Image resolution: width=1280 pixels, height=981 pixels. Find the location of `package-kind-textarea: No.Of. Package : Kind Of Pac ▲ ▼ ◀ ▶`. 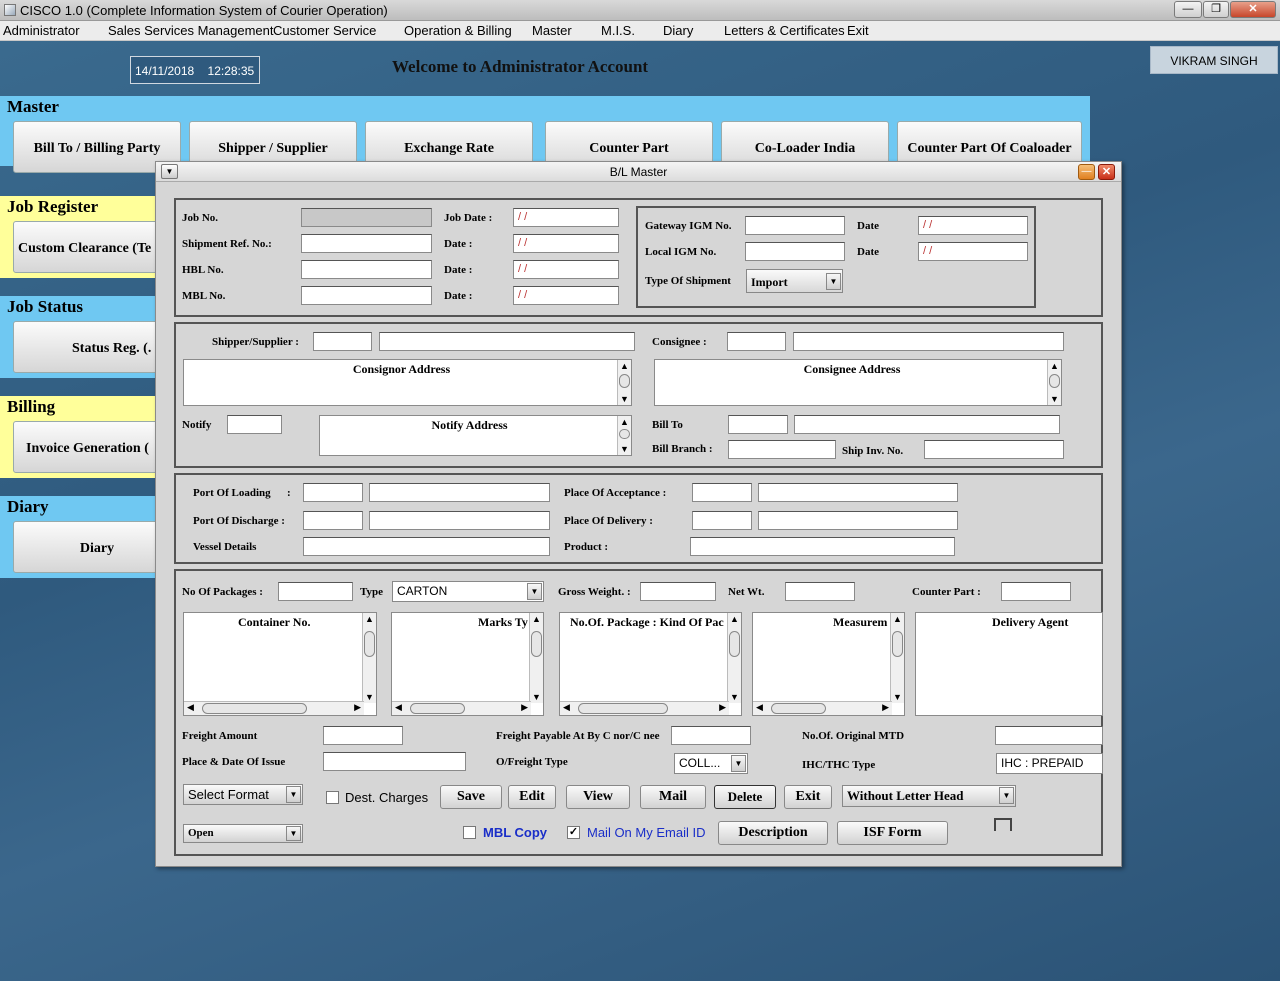

package-kind-textarea: No.Of. Package : Kind Of Pac ▲ ▼ ◀ ▶ is located at coordinates (650, 664).